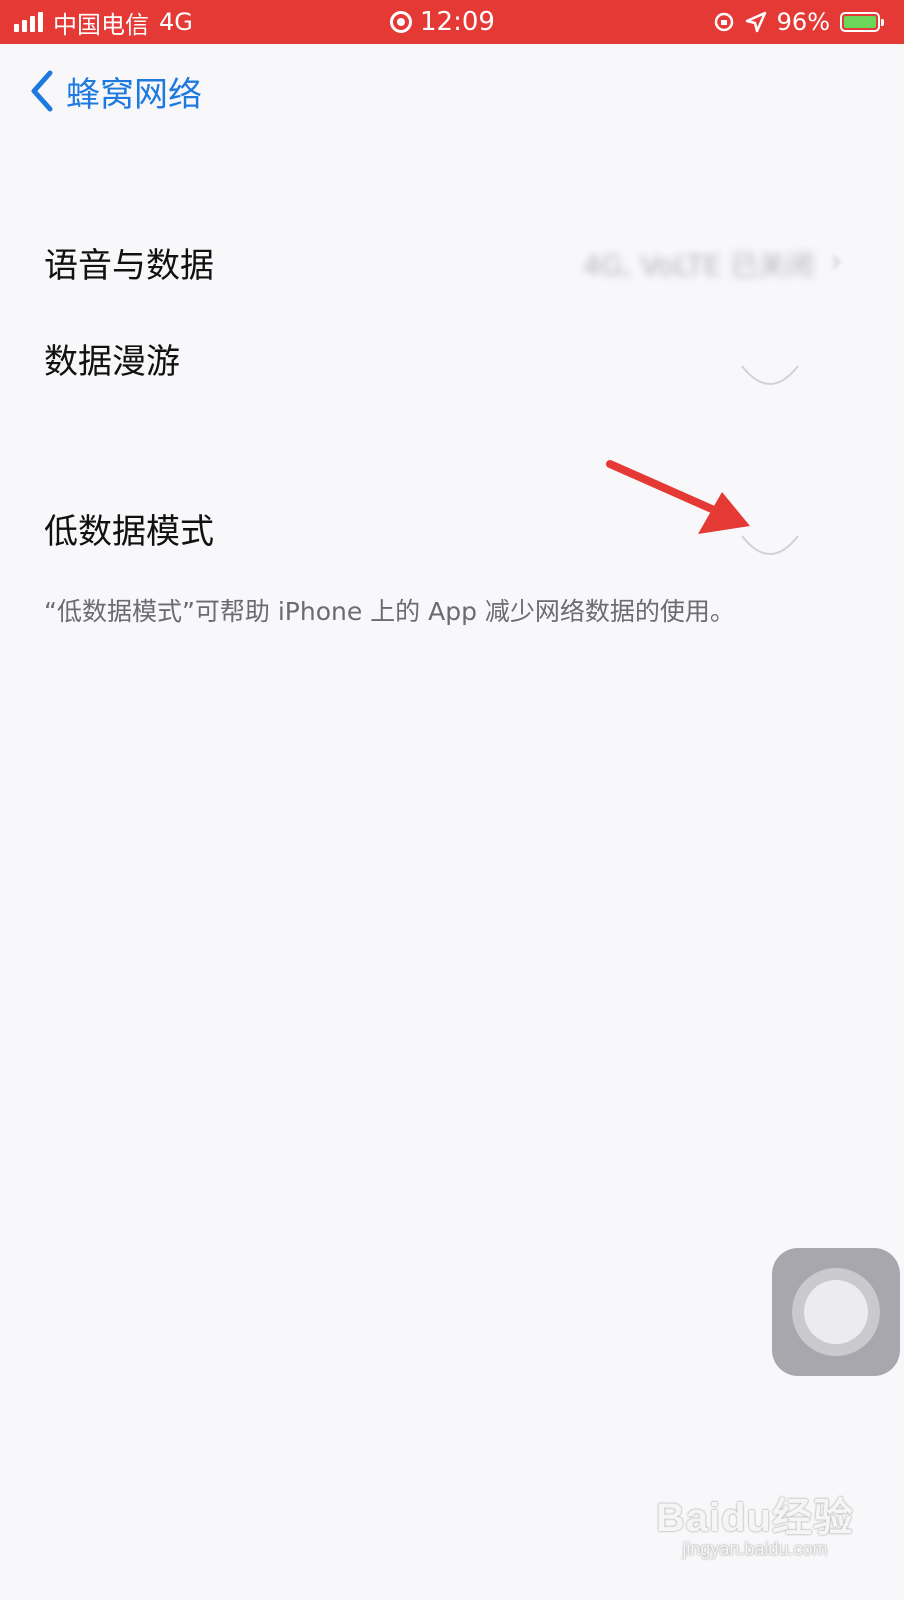 The height and width of the screenshot is (1600, 904). I want to click on status-time: 12:09, so click(457, 22).